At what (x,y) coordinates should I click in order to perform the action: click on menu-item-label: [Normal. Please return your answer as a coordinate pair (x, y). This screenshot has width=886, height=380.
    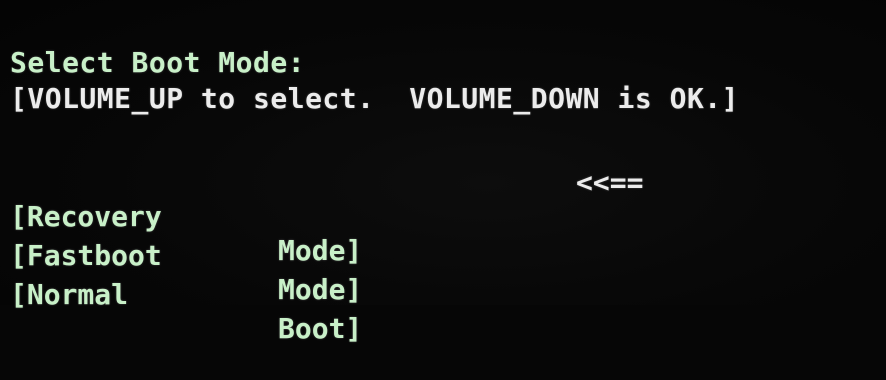
    Looking at the image, I should click on (69, 294).